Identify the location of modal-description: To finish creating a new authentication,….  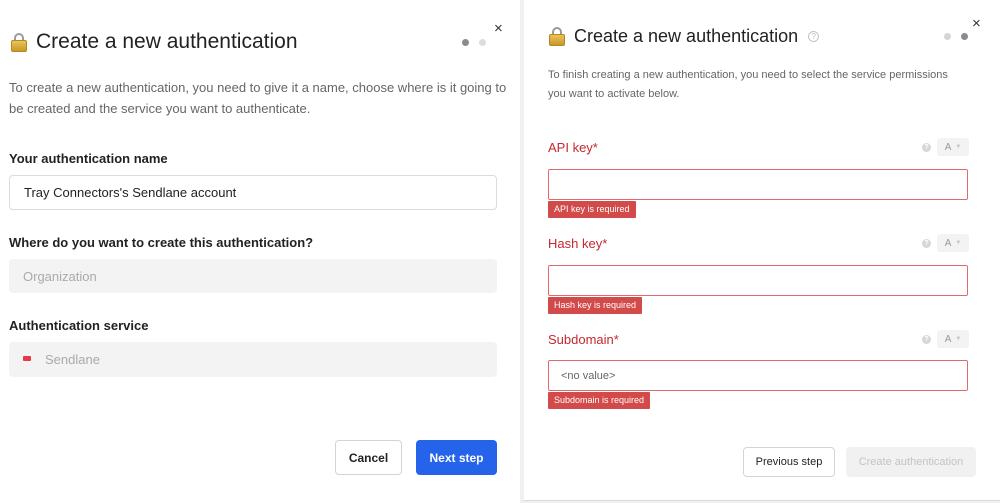
(748, 84).